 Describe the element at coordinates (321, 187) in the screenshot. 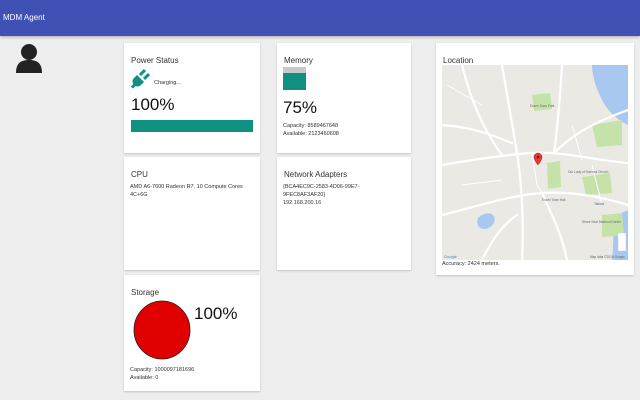

I see `network-adapter-id-line1: {BCA4EC9C-2583-4D06-99E7-` at that location.